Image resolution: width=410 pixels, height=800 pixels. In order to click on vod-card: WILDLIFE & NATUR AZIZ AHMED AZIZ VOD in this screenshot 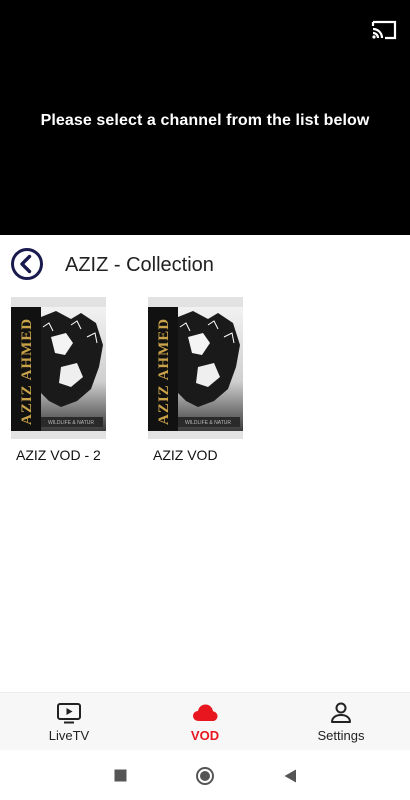, I will do `click(195, 380)`.